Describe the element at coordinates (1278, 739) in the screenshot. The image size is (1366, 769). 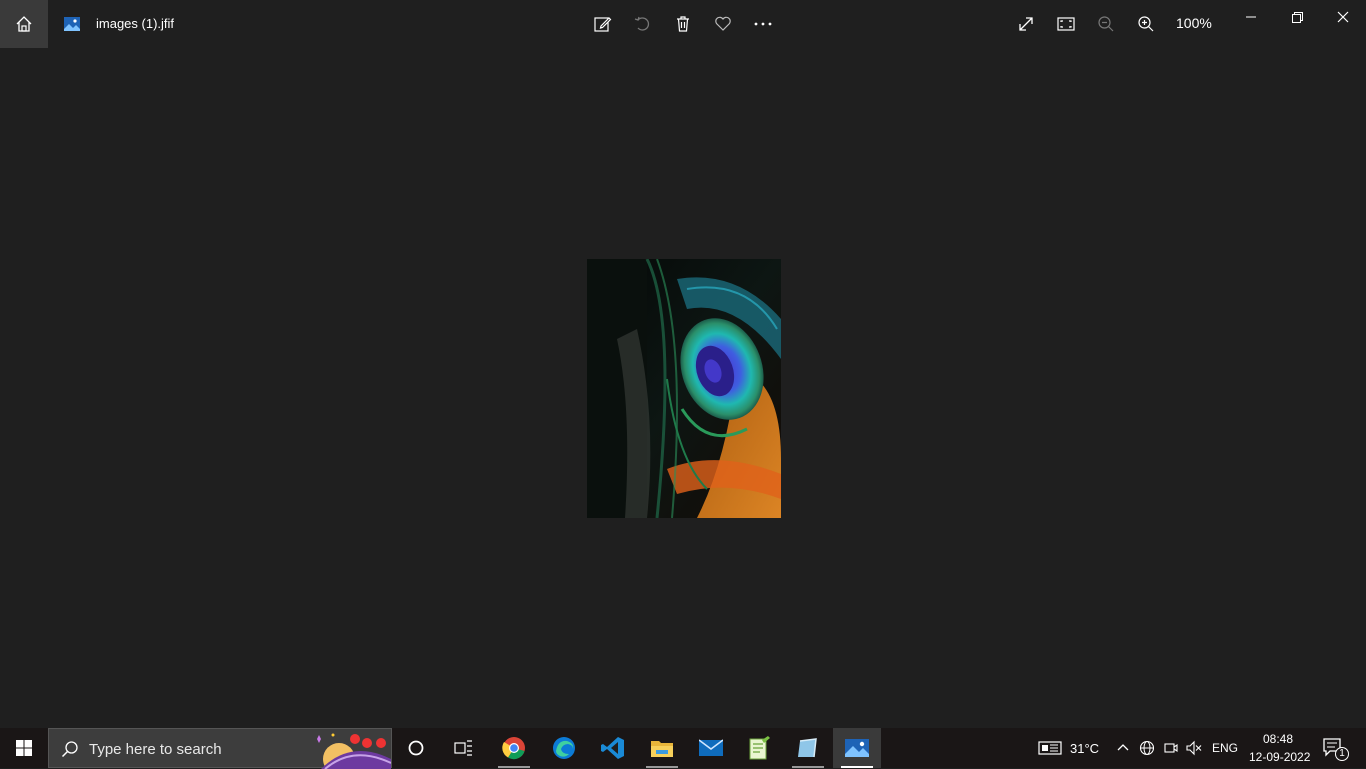
I see `clock-time: 08:48` at that location.